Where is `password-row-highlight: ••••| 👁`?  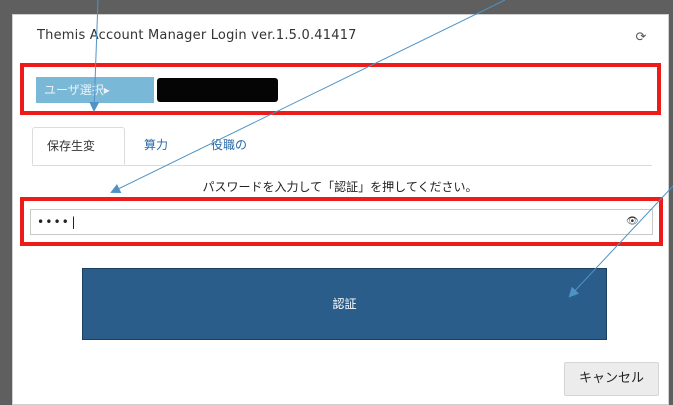 password-row-highlight: ••••| 👁 is located at coordinates (341, 221).